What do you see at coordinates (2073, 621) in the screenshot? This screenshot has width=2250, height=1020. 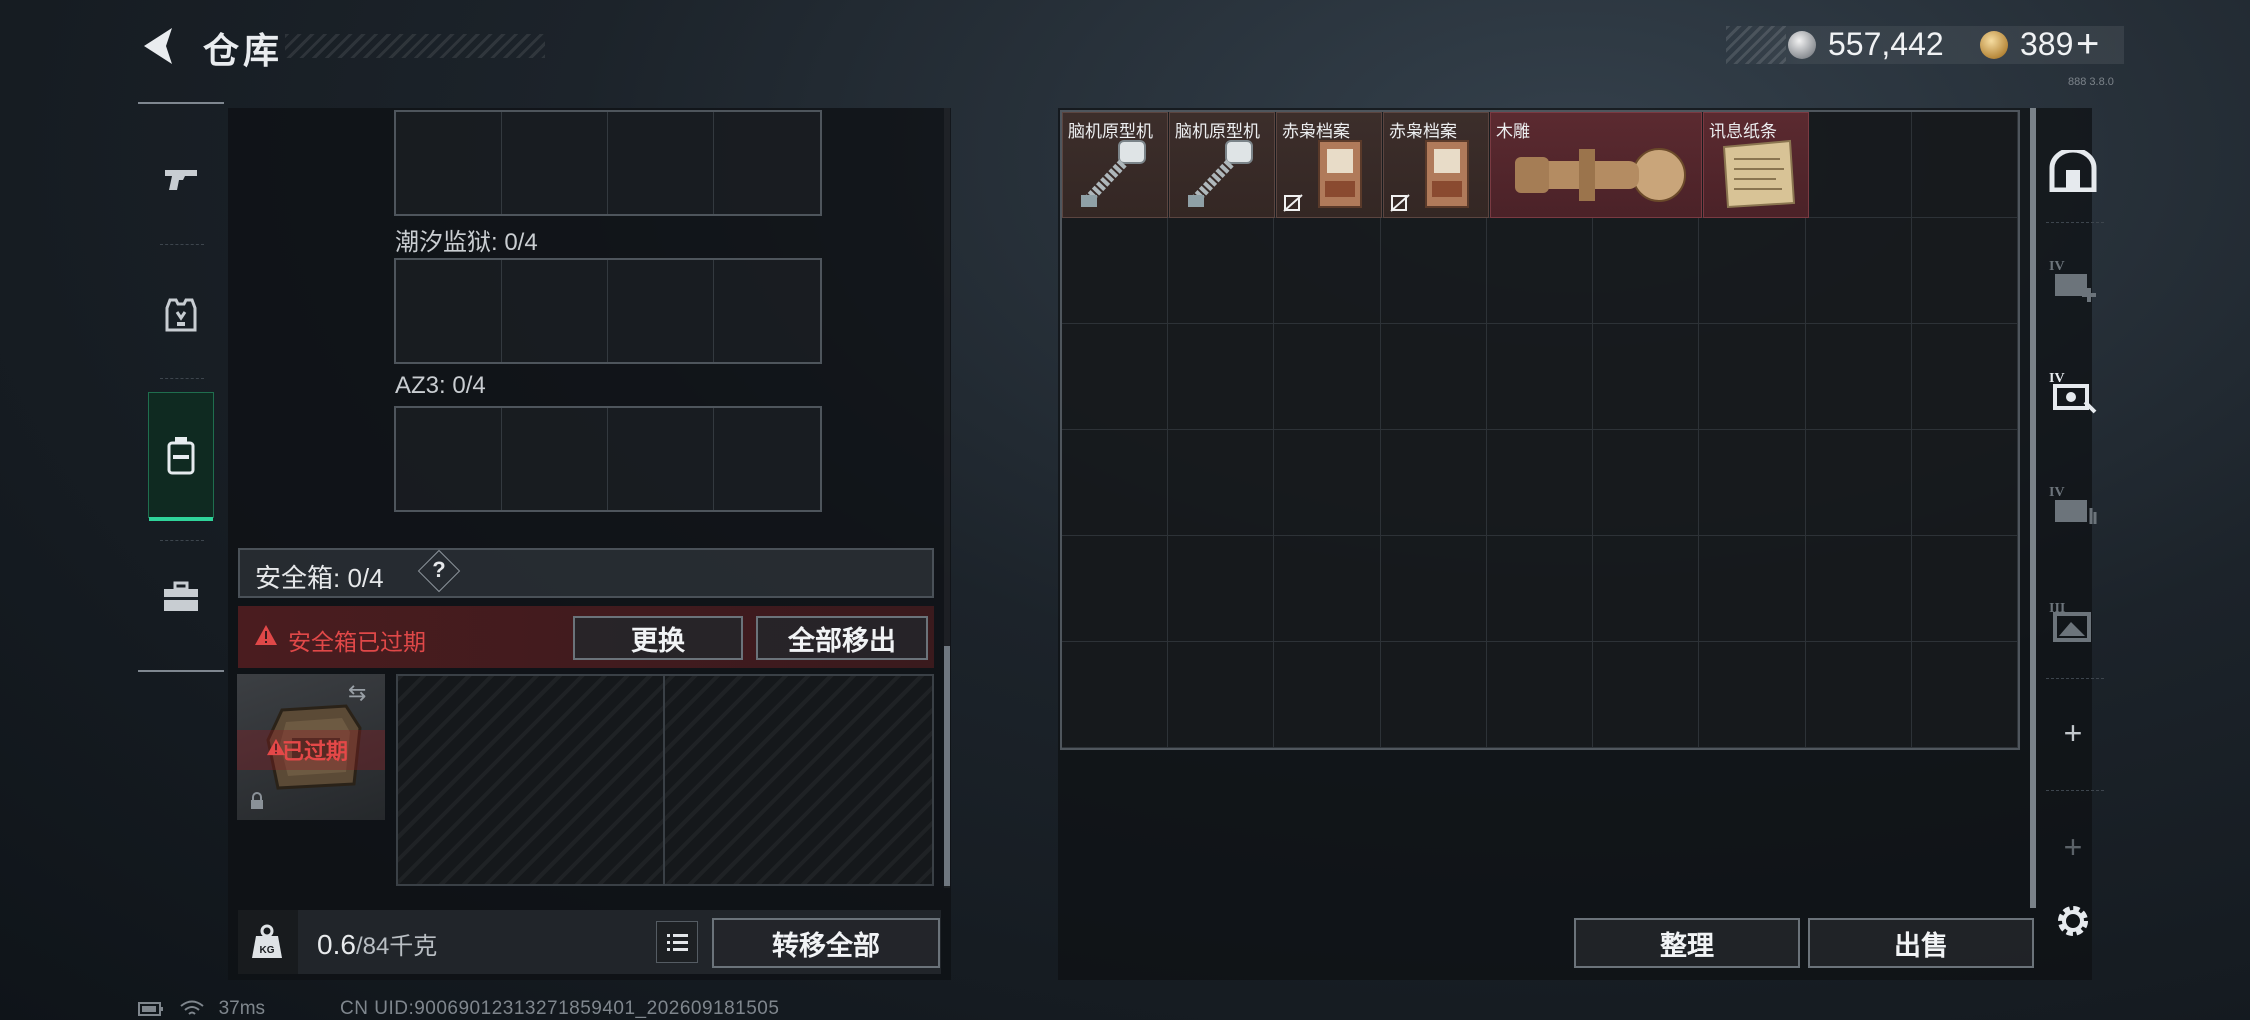 I see `stash-page-tab: III` at bounding box center [2073, 621].